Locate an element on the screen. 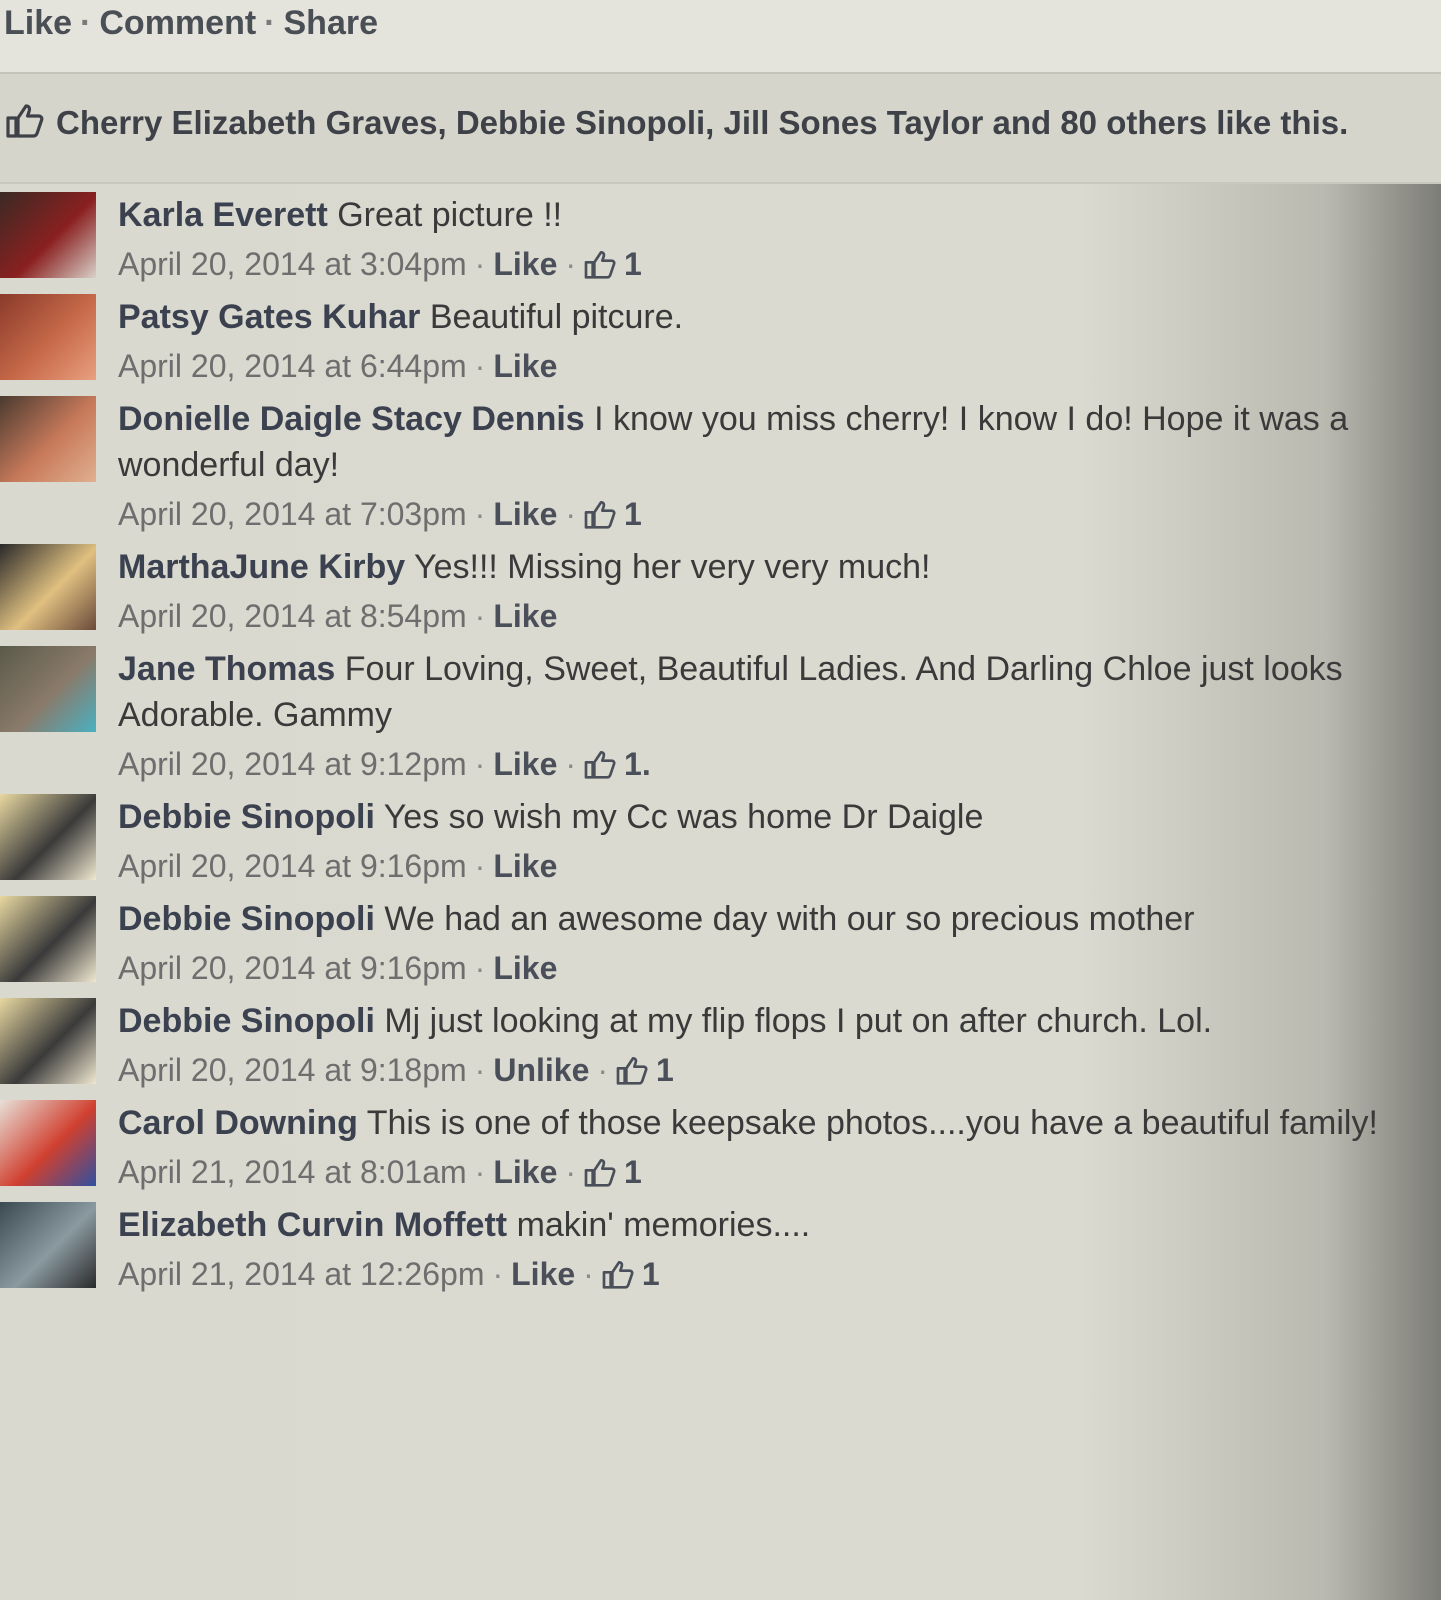 Image resolution: width=1441 pixels, height=1600 pixels. comment-meta: April 20, 2014 at 9:18pm · Unlike · 1 is located at coordinates (759, 1070).